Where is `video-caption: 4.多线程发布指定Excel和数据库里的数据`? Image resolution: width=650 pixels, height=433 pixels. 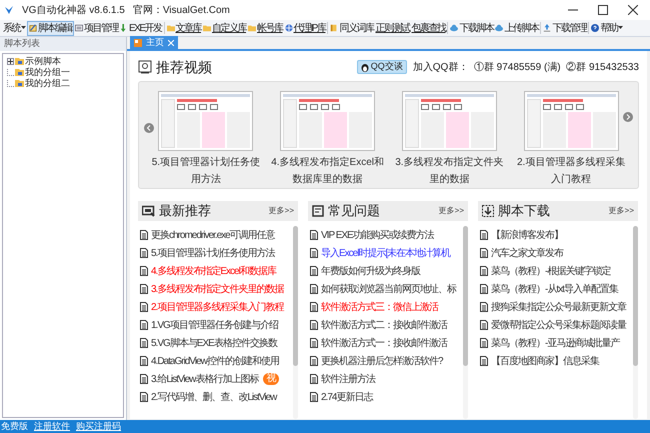
video-caption: 4.多线程发布指定Excel和数据库里的数据 is located at coordinates (327, 171).